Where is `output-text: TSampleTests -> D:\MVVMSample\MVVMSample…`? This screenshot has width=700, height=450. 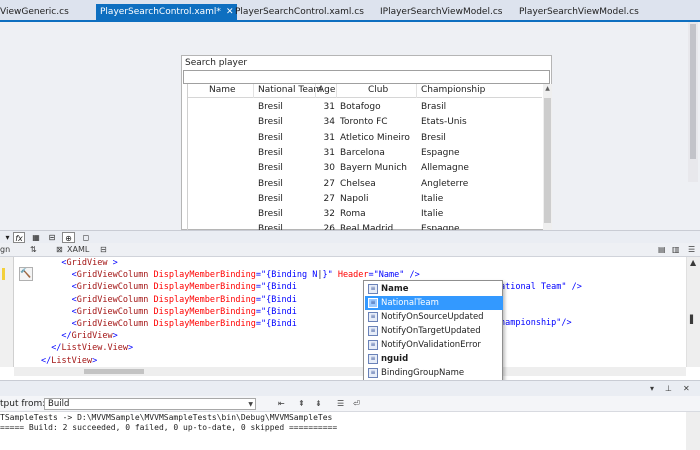
output-text: TSampleTests -> D:\MVVMSample\MVVMSample… is located at coordinates (343, 431).